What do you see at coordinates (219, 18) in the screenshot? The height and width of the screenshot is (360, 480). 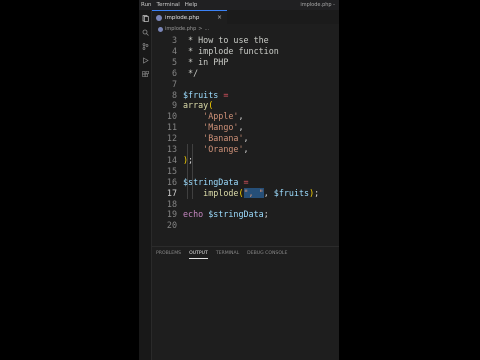 I see `close-icon: ×` at bounding box center [219, 18].